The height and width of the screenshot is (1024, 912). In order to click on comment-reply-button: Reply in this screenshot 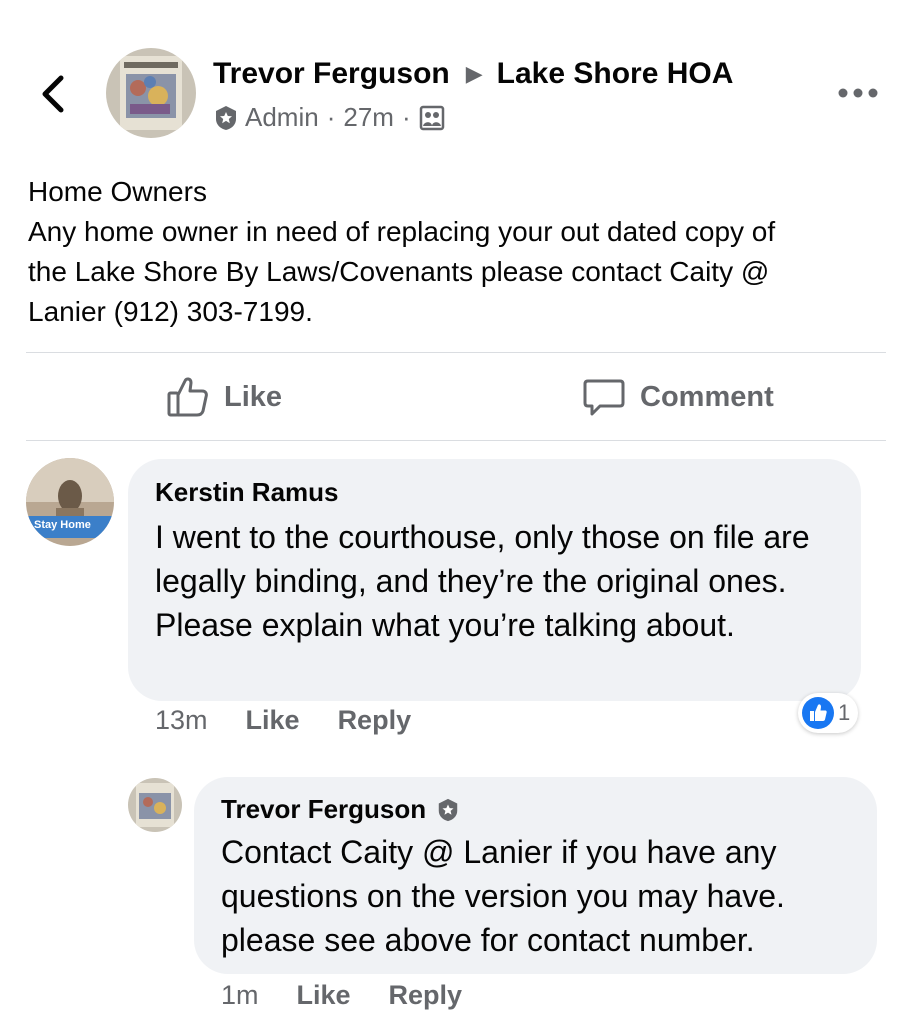, I will do `click(375, 720)`.